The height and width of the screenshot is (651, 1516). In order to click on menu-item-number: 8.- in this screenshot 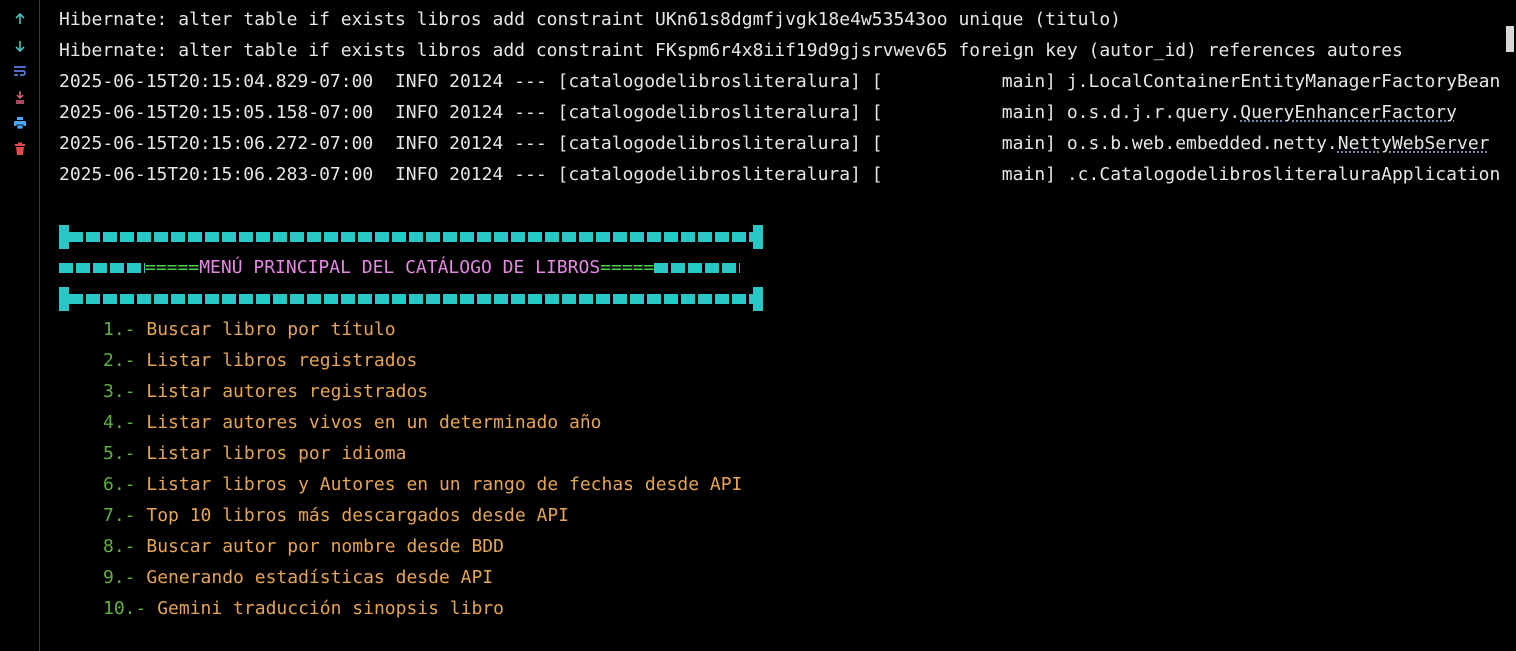, I will do `click(119, 546)`.